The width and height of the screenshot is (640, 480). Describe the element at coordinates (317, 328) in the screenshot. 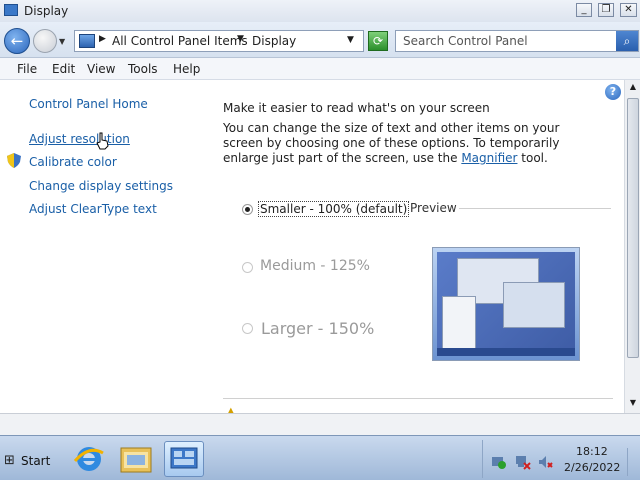

I see `option-larger-label: Larger - 150%` at that location.